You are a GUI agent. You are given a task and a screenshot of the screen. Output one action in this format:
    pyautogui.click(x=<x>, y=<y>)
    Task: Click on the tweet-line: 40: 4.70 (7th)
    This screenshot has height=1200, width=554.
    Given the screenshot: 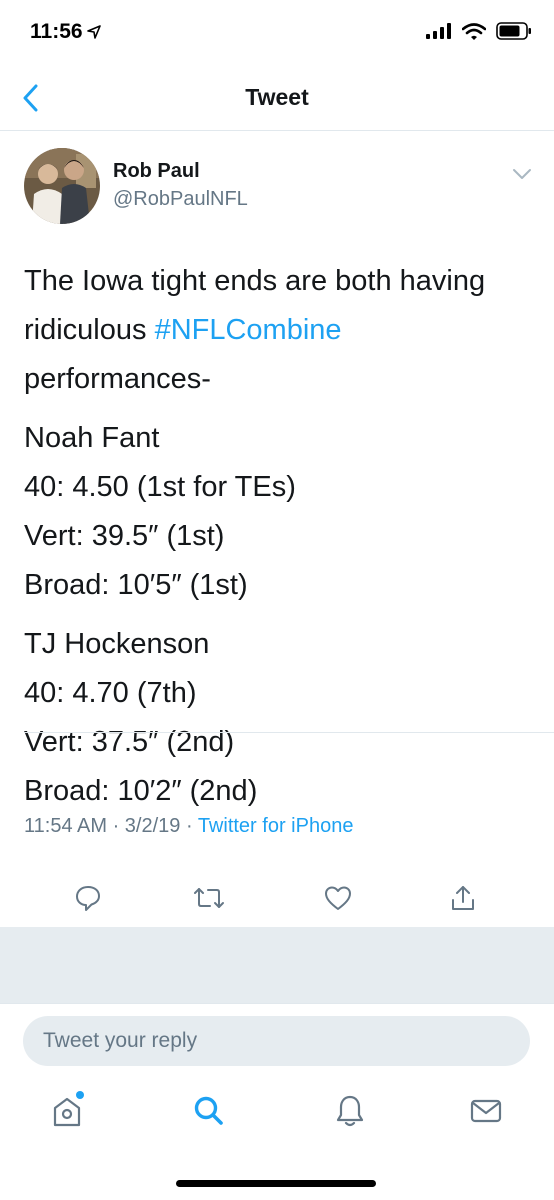 What is the action you would take?
    pyautogui.click(x=110, y=693)
    